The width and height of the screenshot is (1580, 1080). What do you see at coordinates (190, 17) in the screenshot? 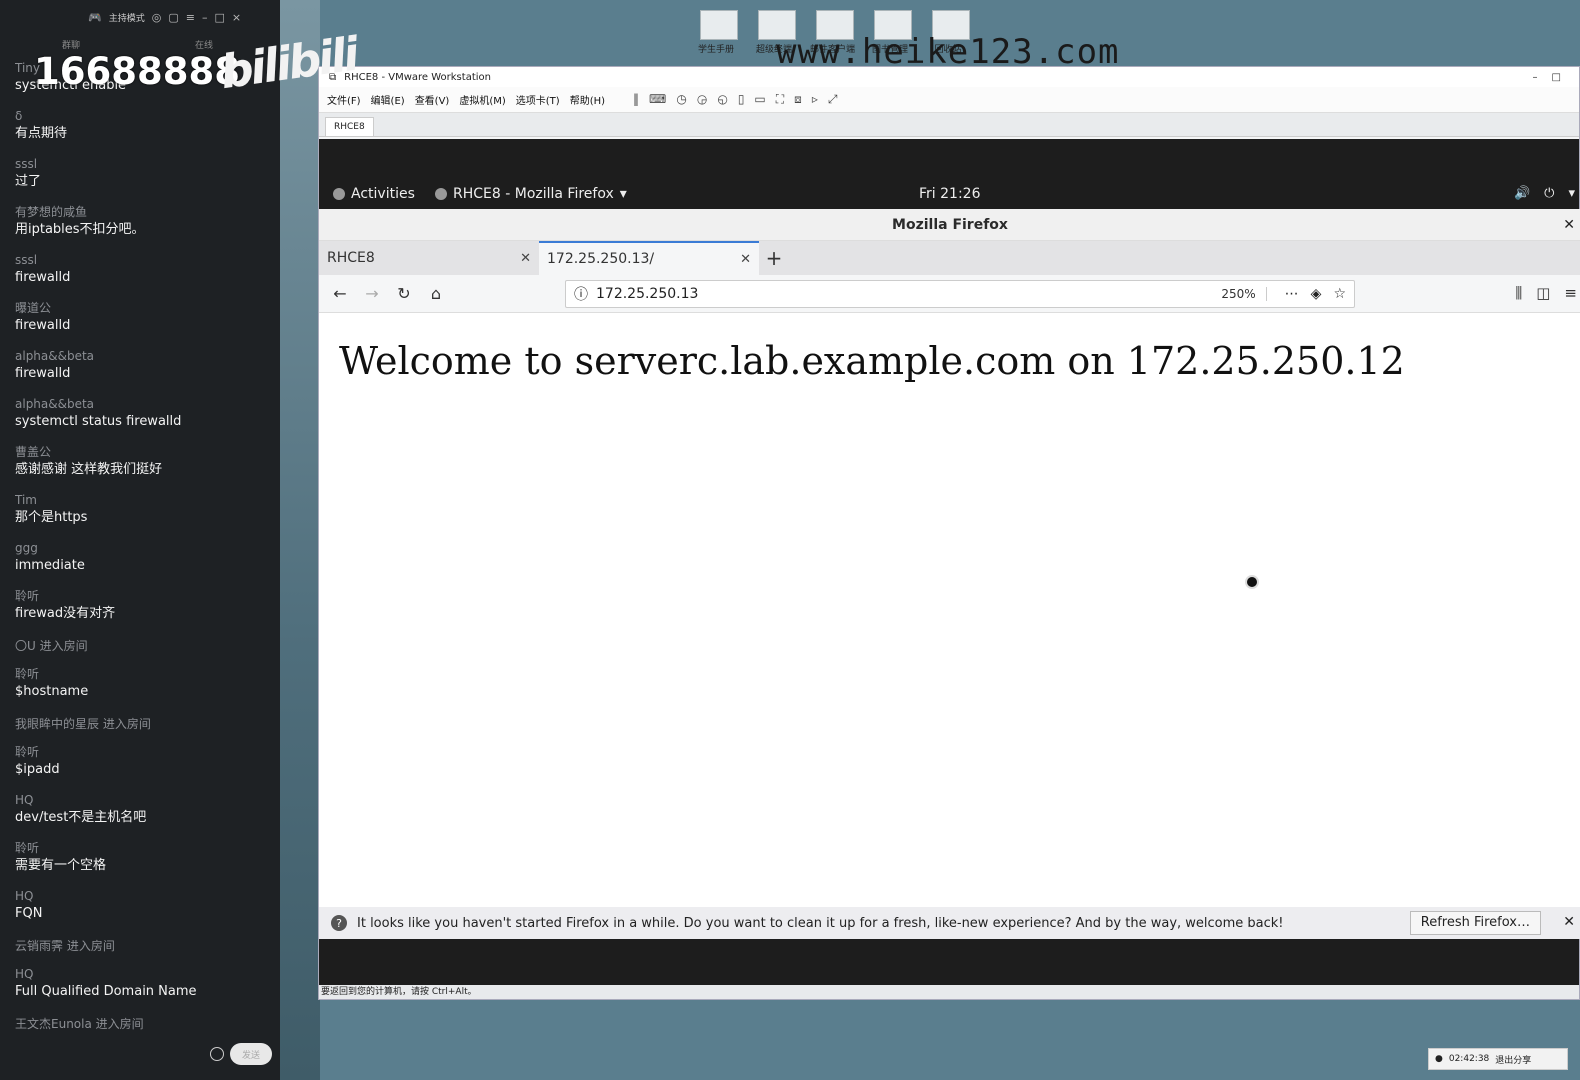
I see `menu-icon: ≡` at bounding box center [190, 17].